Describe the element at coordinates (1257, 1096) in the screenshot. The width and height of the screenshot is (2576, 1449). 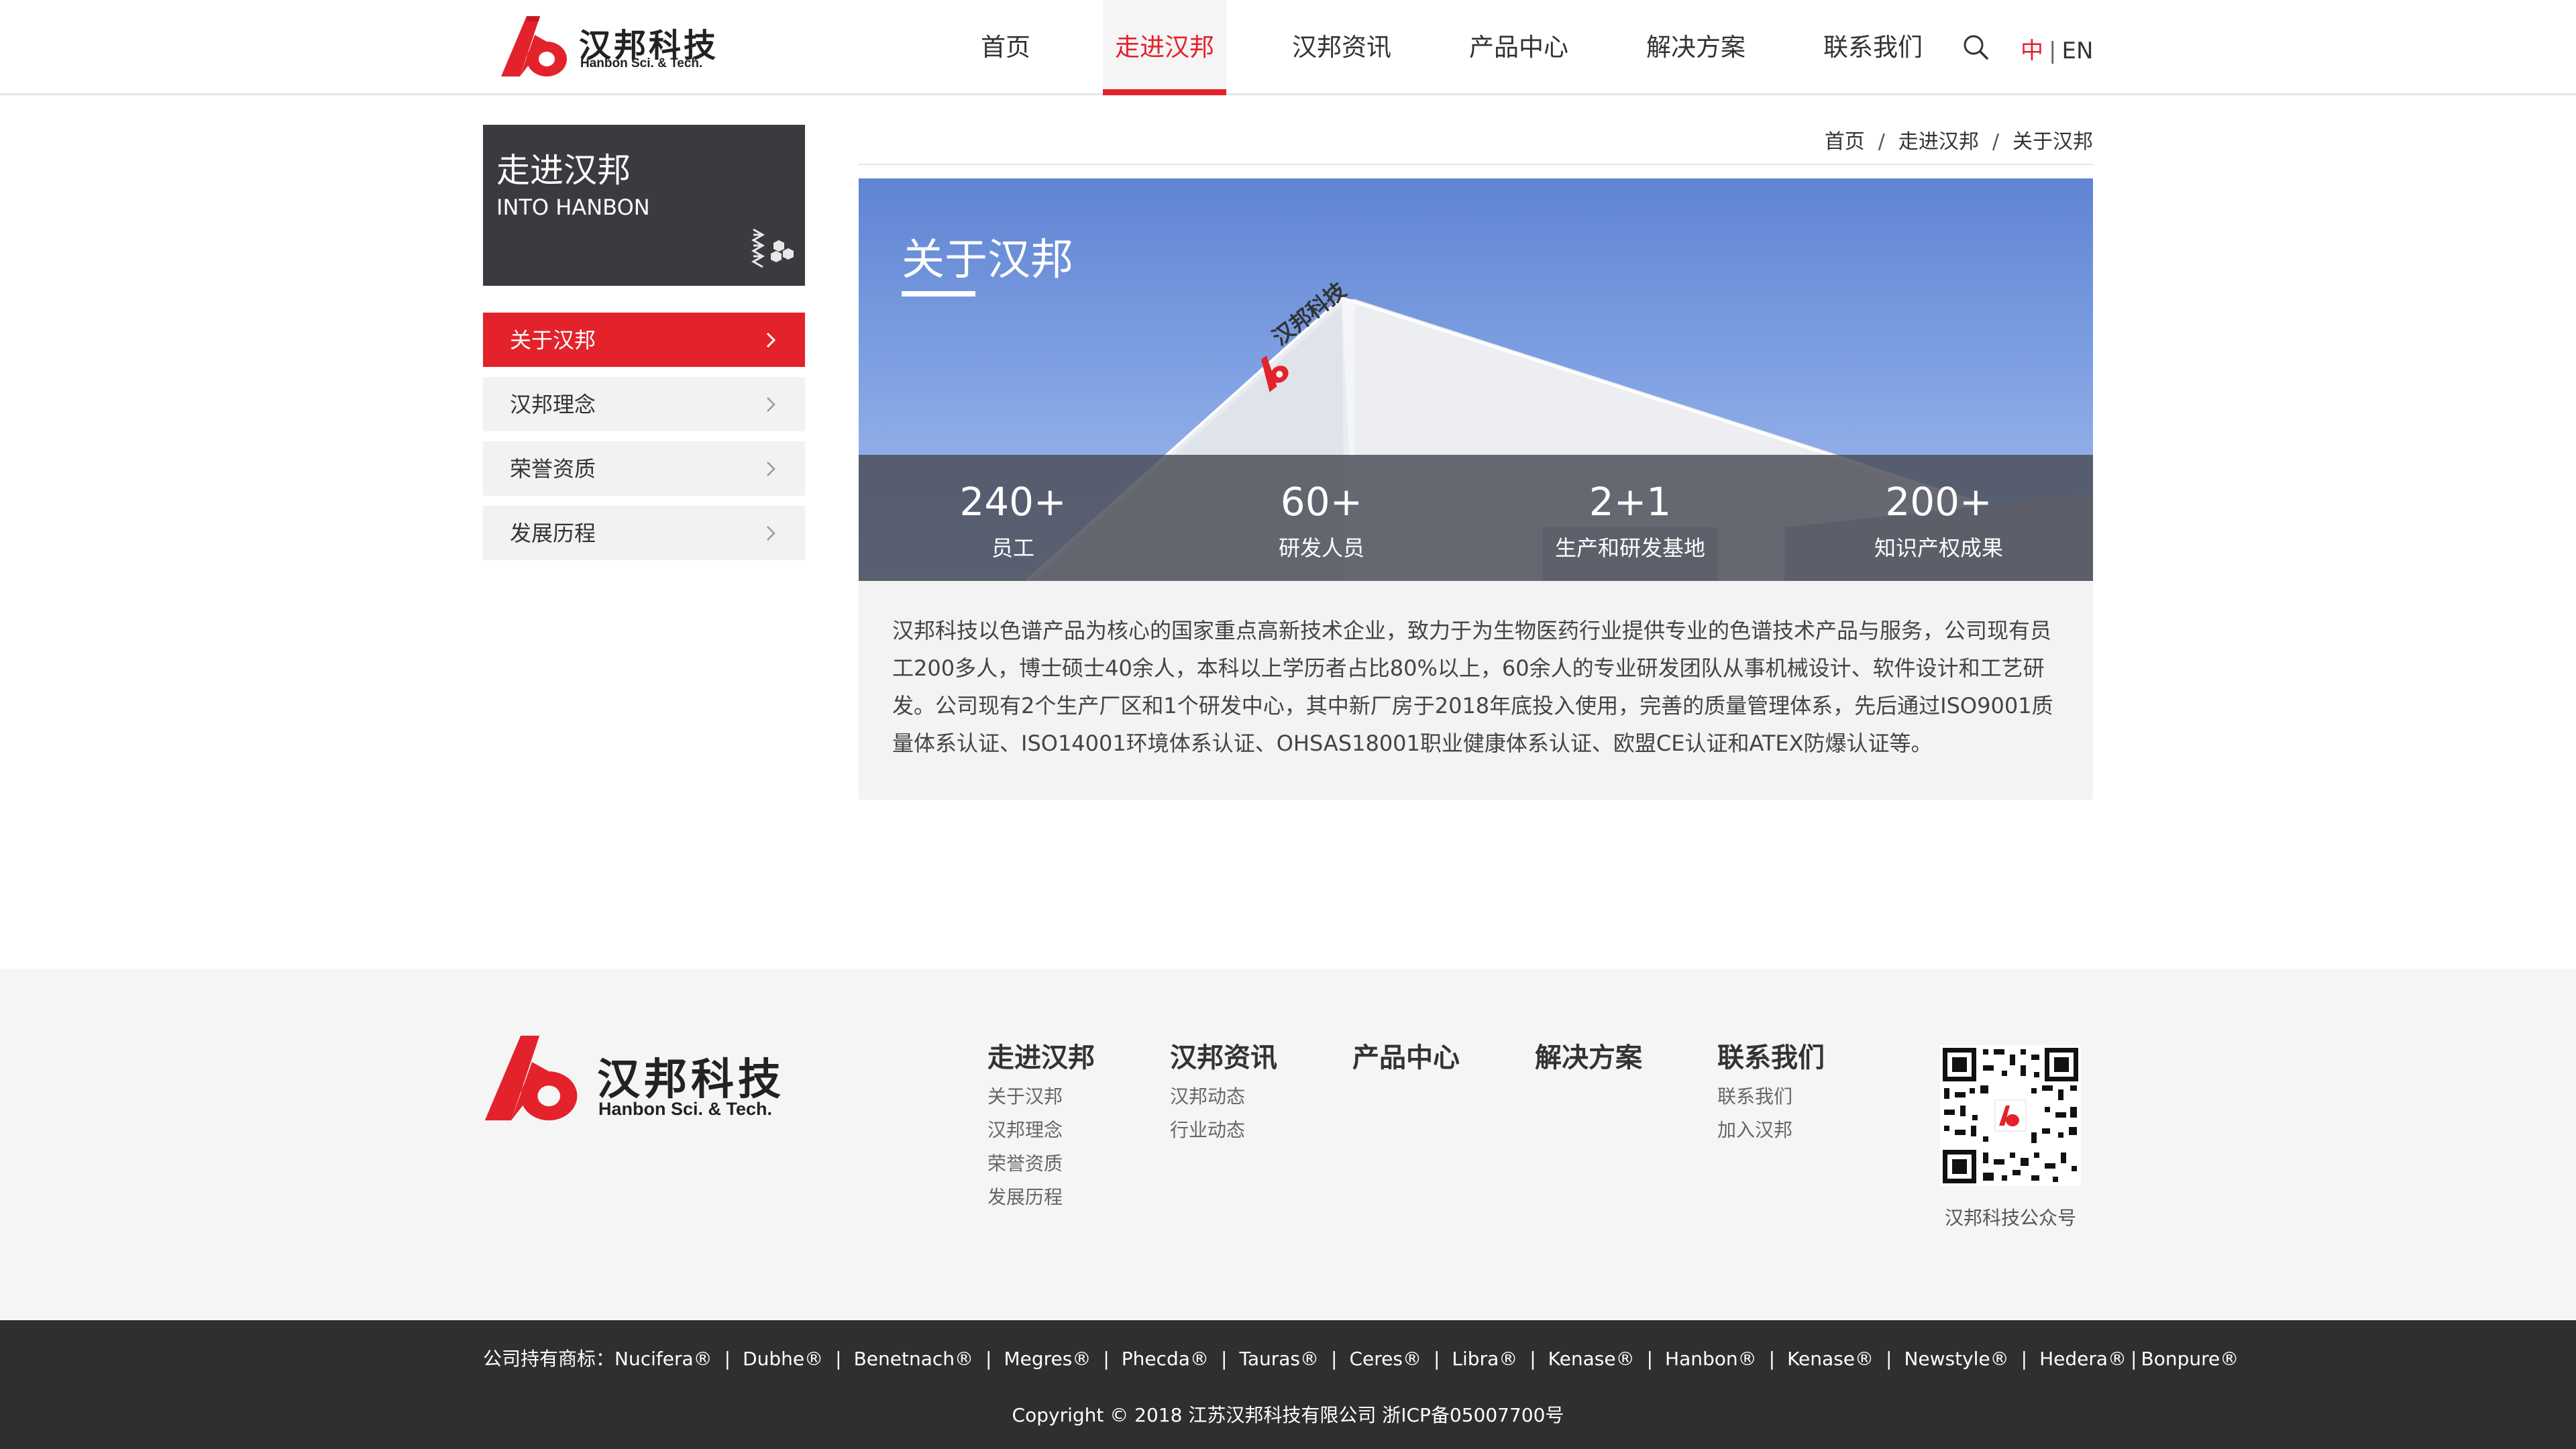
I see `footer-link: 汉邦动态` at that location.